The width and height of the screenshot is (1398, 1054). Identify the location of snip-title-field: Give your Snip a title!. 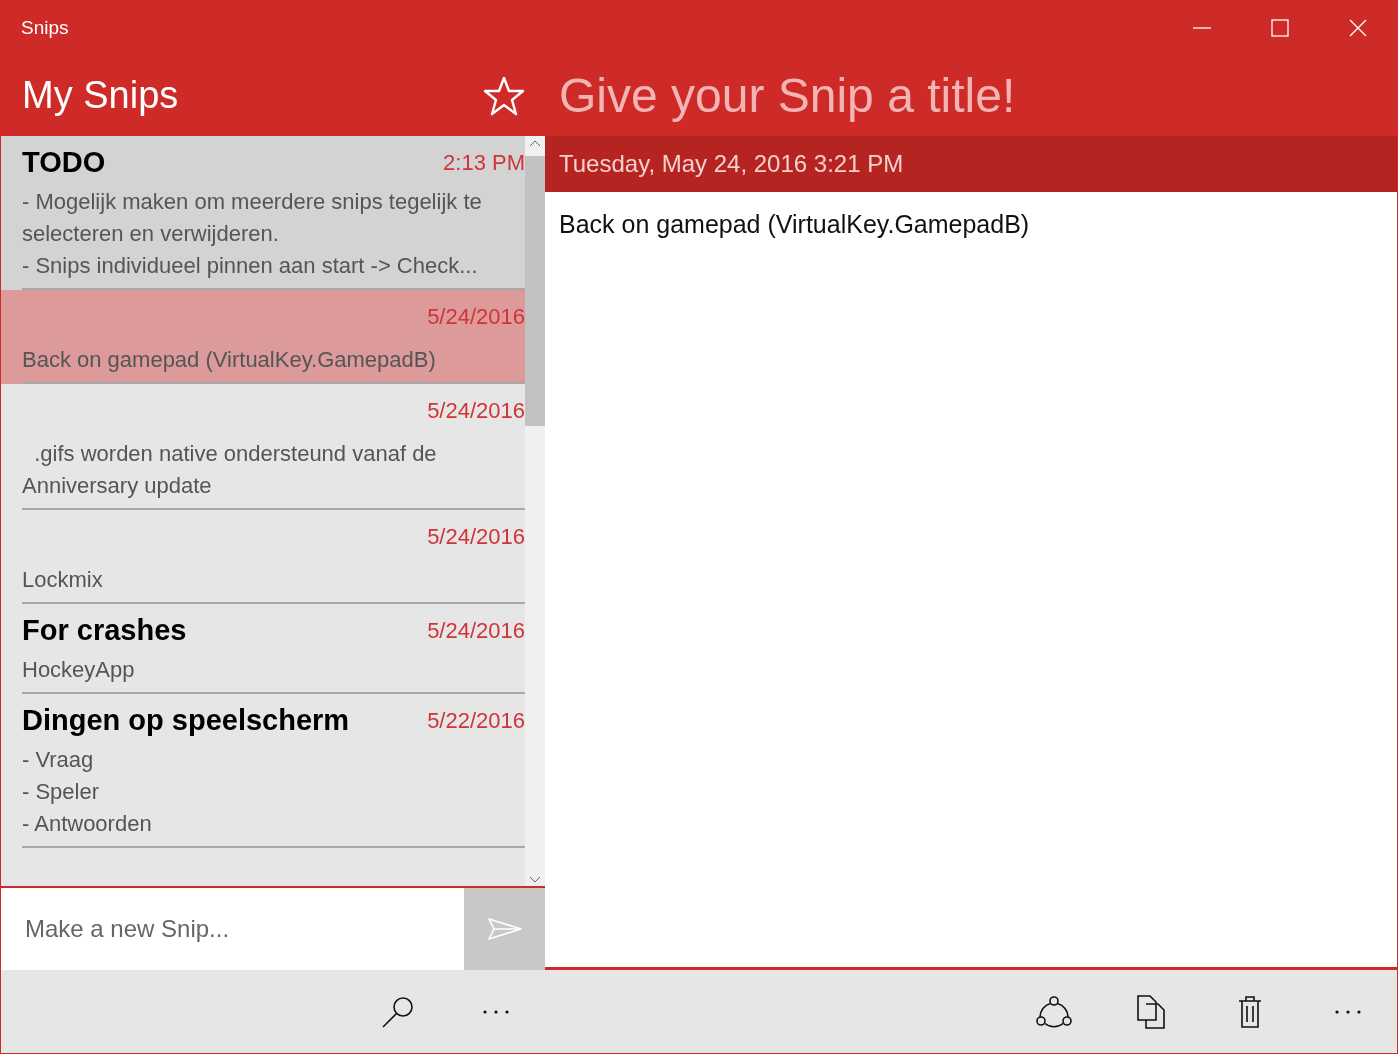
(971, 95).